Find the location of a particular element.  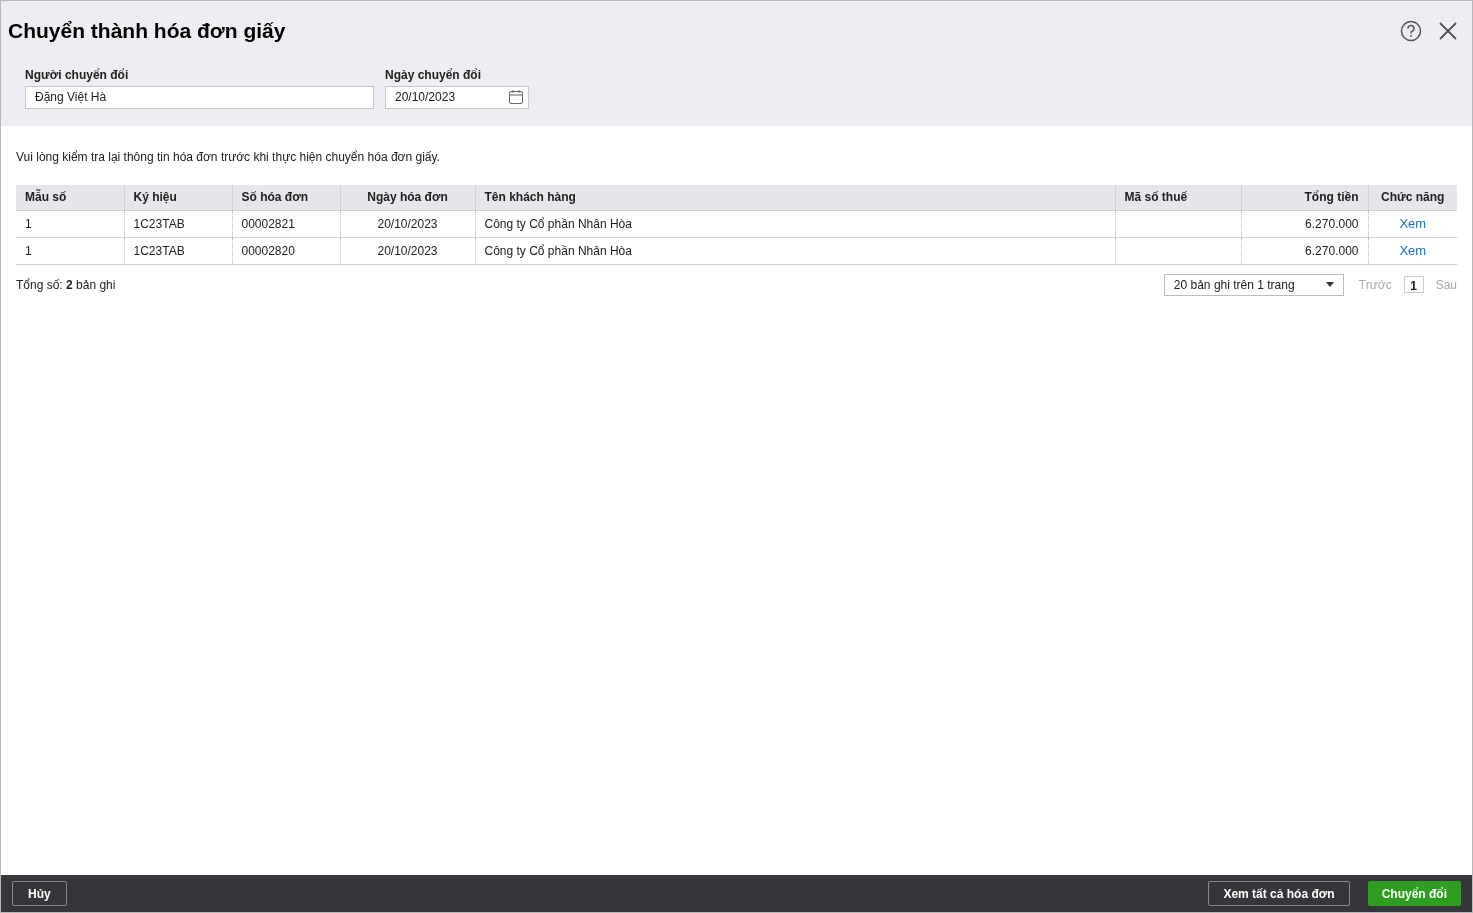

total-count: Tổng số: 2 bản ghi is located at coordinates (66, 285).